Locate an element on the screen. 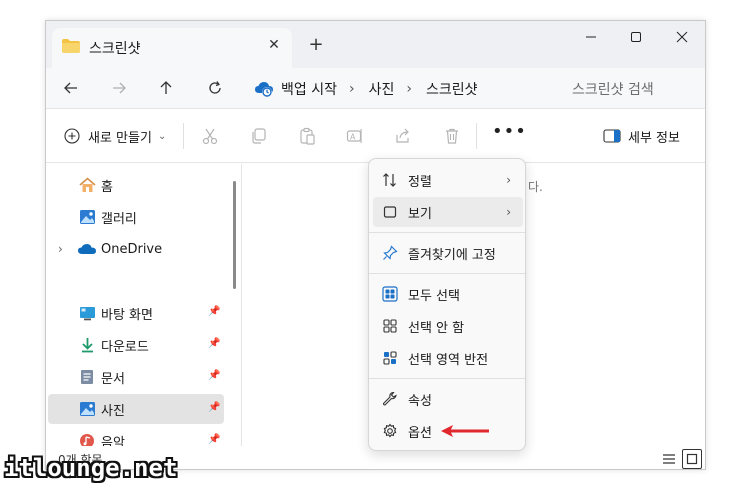 This screenshot has width=750, height=490. breadcrumb-pictures: 사진 is located at coordinates (382, 89).